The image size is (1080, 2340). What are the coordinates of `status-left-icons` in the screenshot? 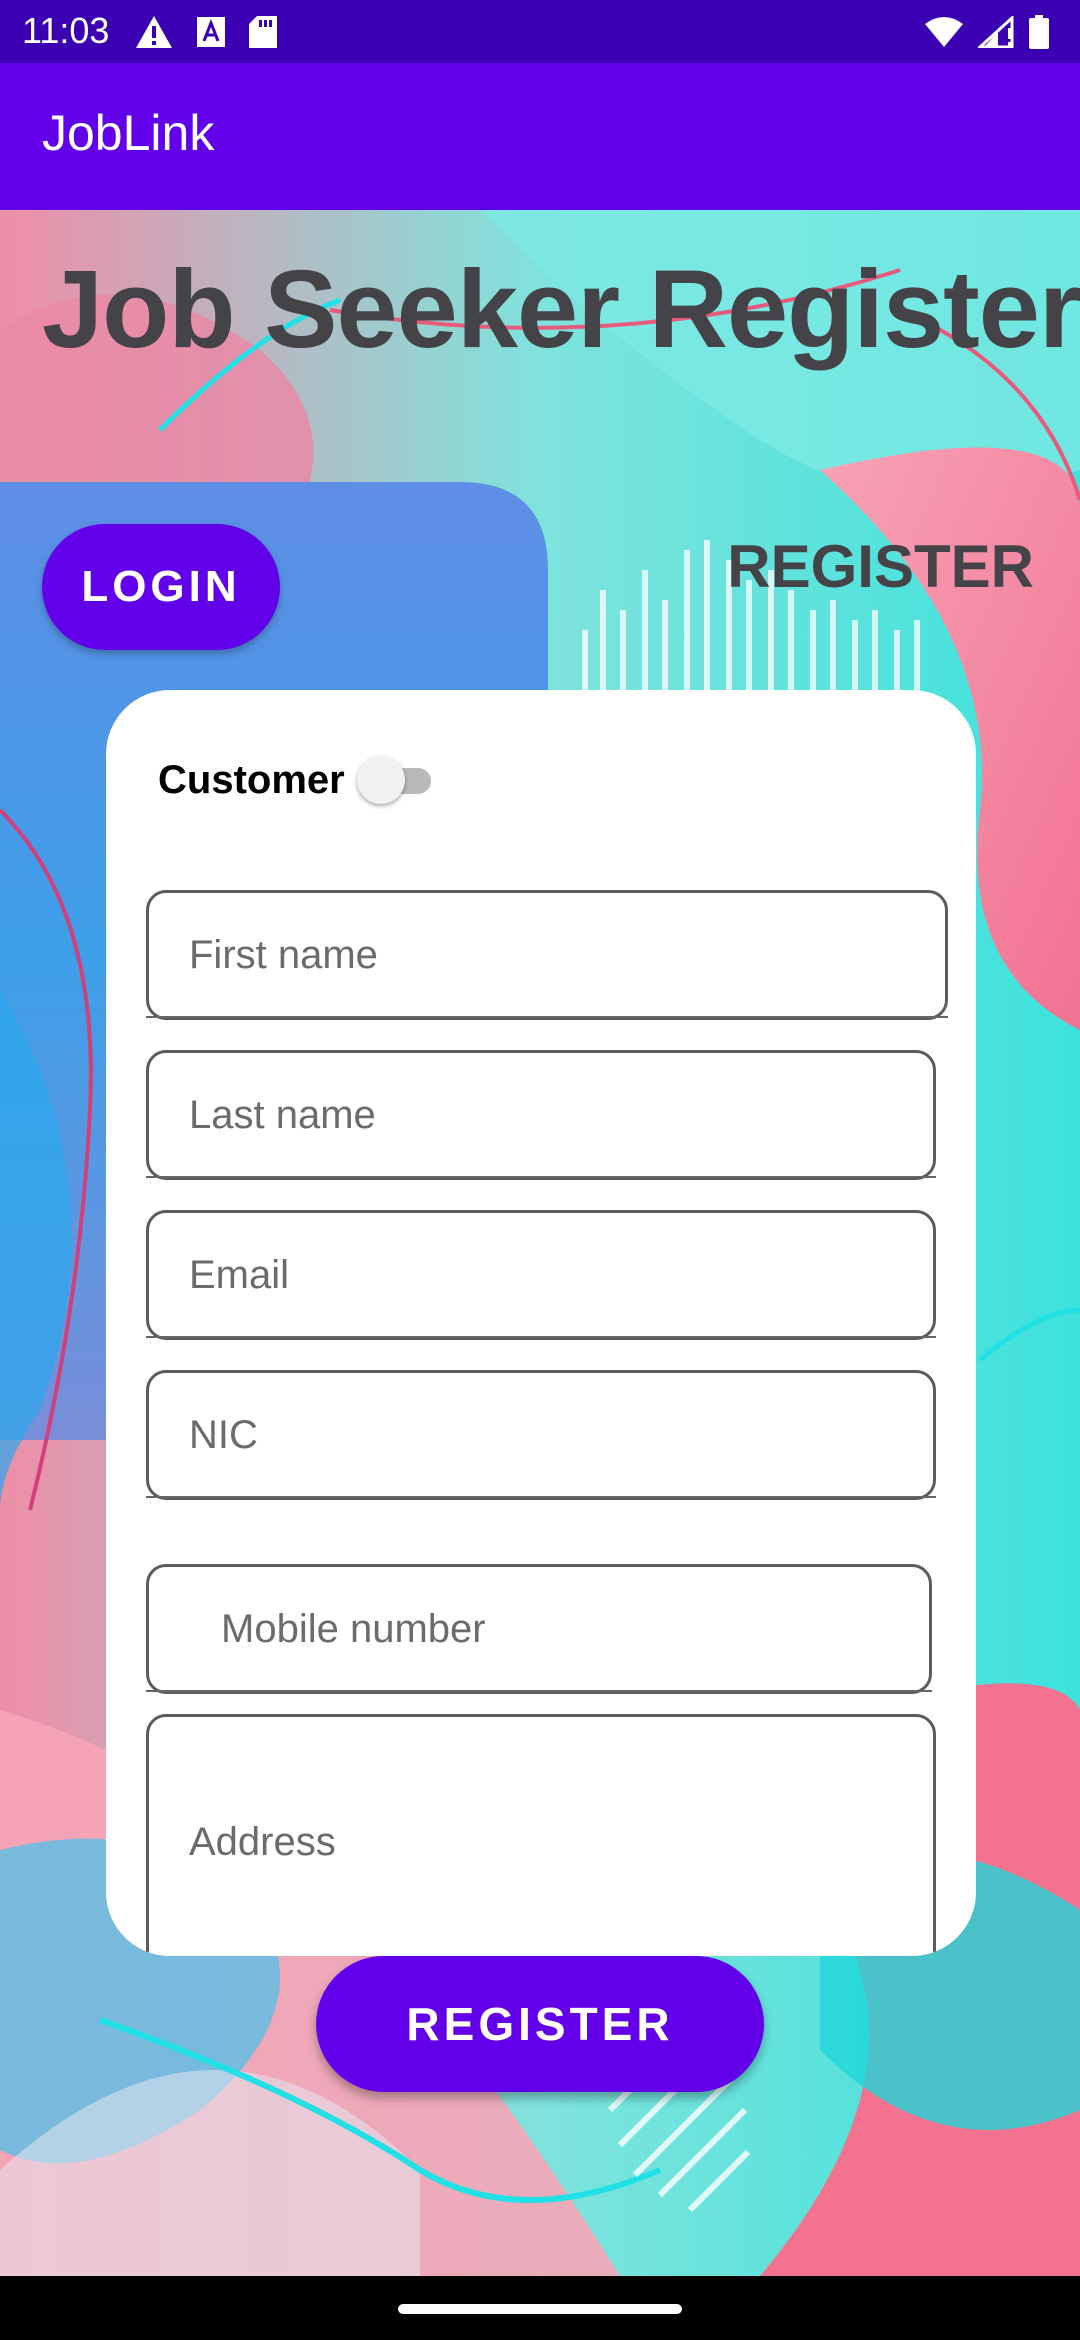 It's located at (206, 32).